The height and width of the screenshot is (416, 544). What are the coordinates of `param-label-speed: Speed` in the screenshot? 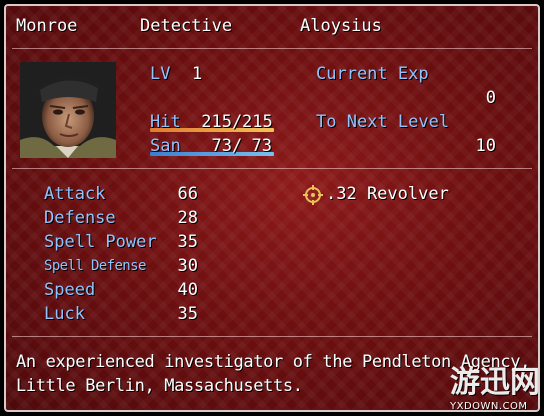 It's located at (70, 290).